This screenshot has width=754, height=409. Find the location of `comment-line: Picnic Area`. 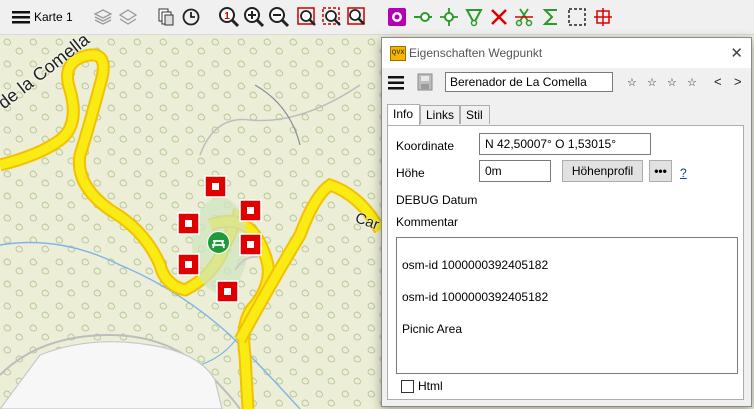

comment-line: Picnic Area is located at coordinates (432, 329).